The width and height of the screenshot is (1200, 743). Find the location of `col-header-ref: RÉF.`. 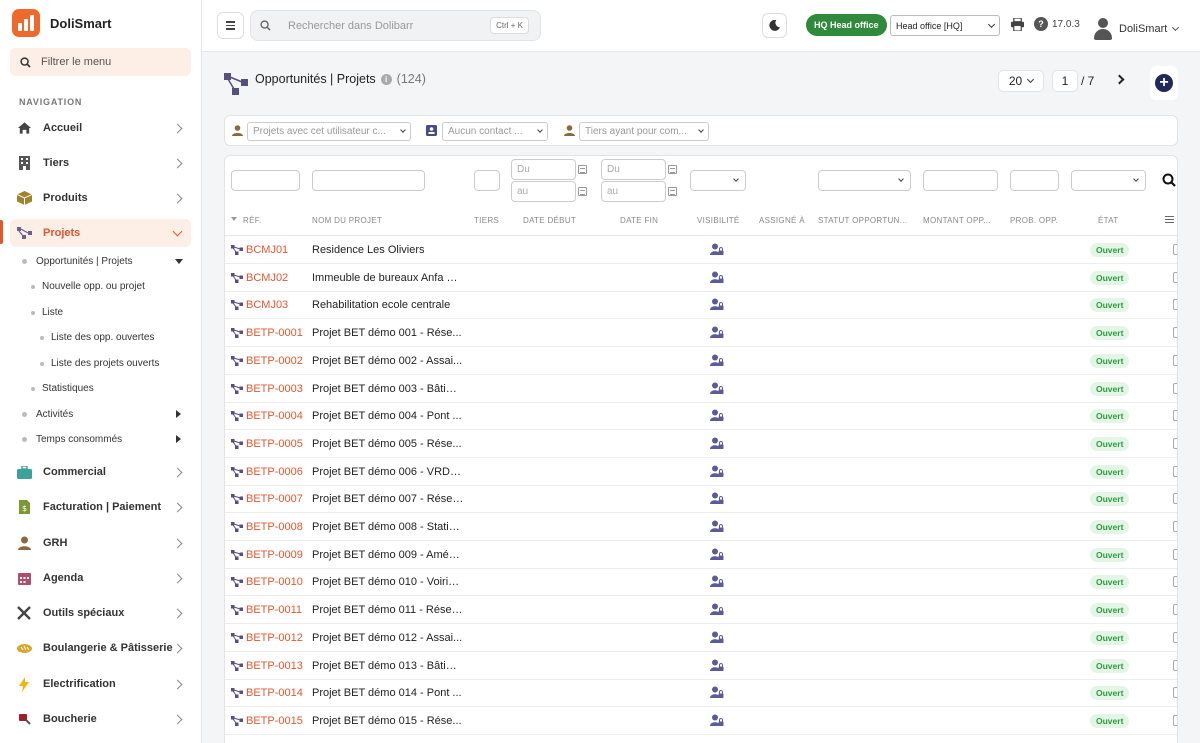

col-header-ref: RÉF. is located at coordinates (252, 220).